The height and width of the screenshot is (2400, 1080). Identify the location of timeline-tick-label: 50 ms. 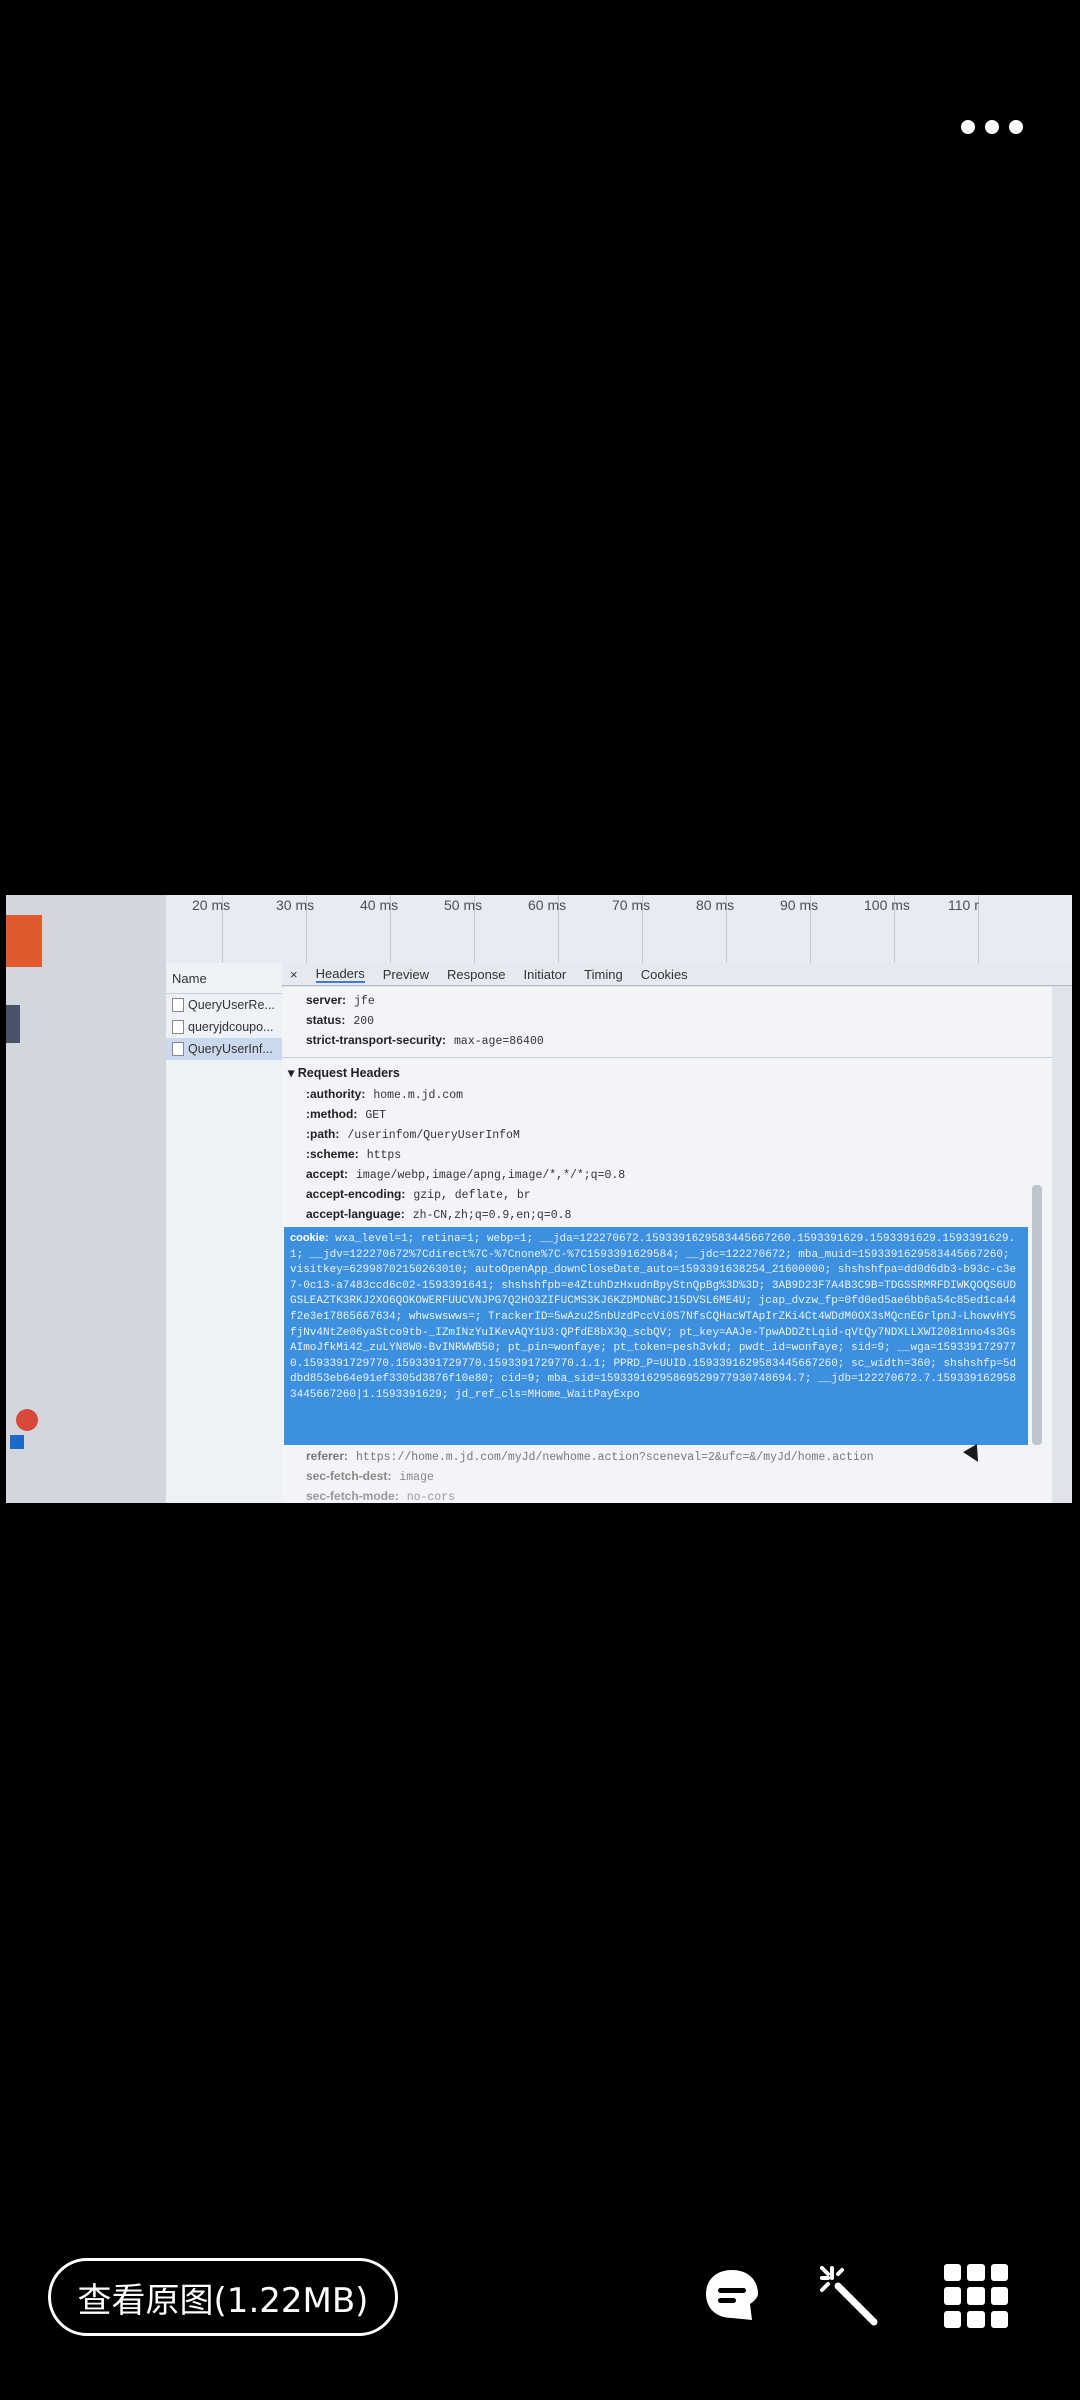
(463, 905).